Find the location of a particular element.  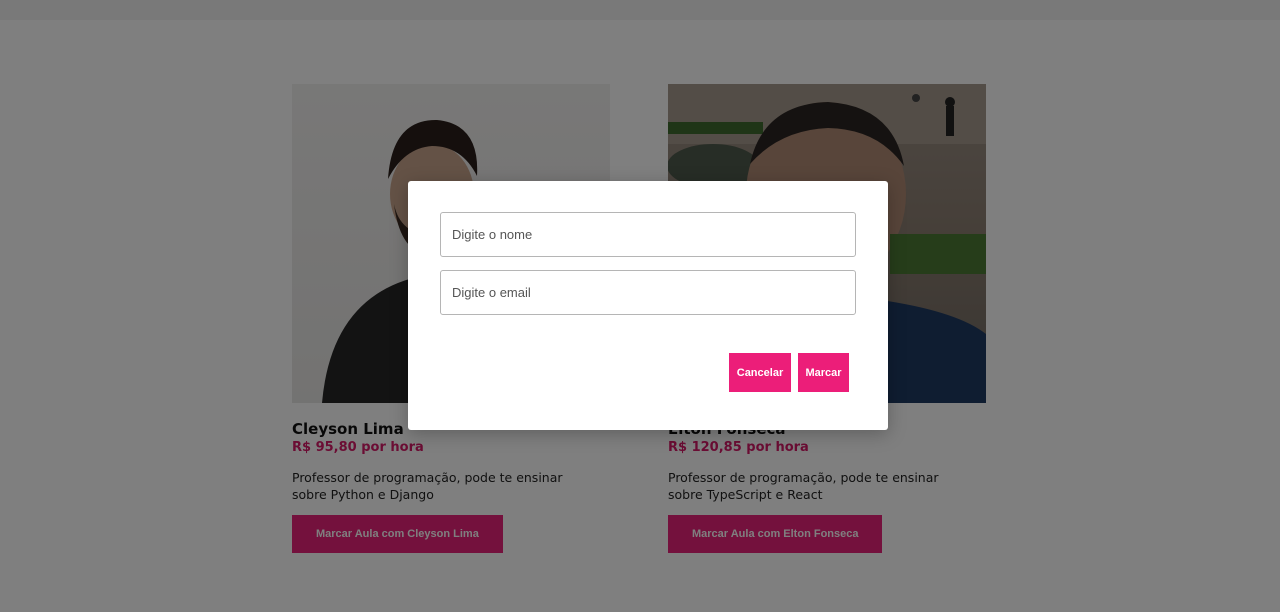

confirm-button: Marcar is located at coordinates (823, 372).